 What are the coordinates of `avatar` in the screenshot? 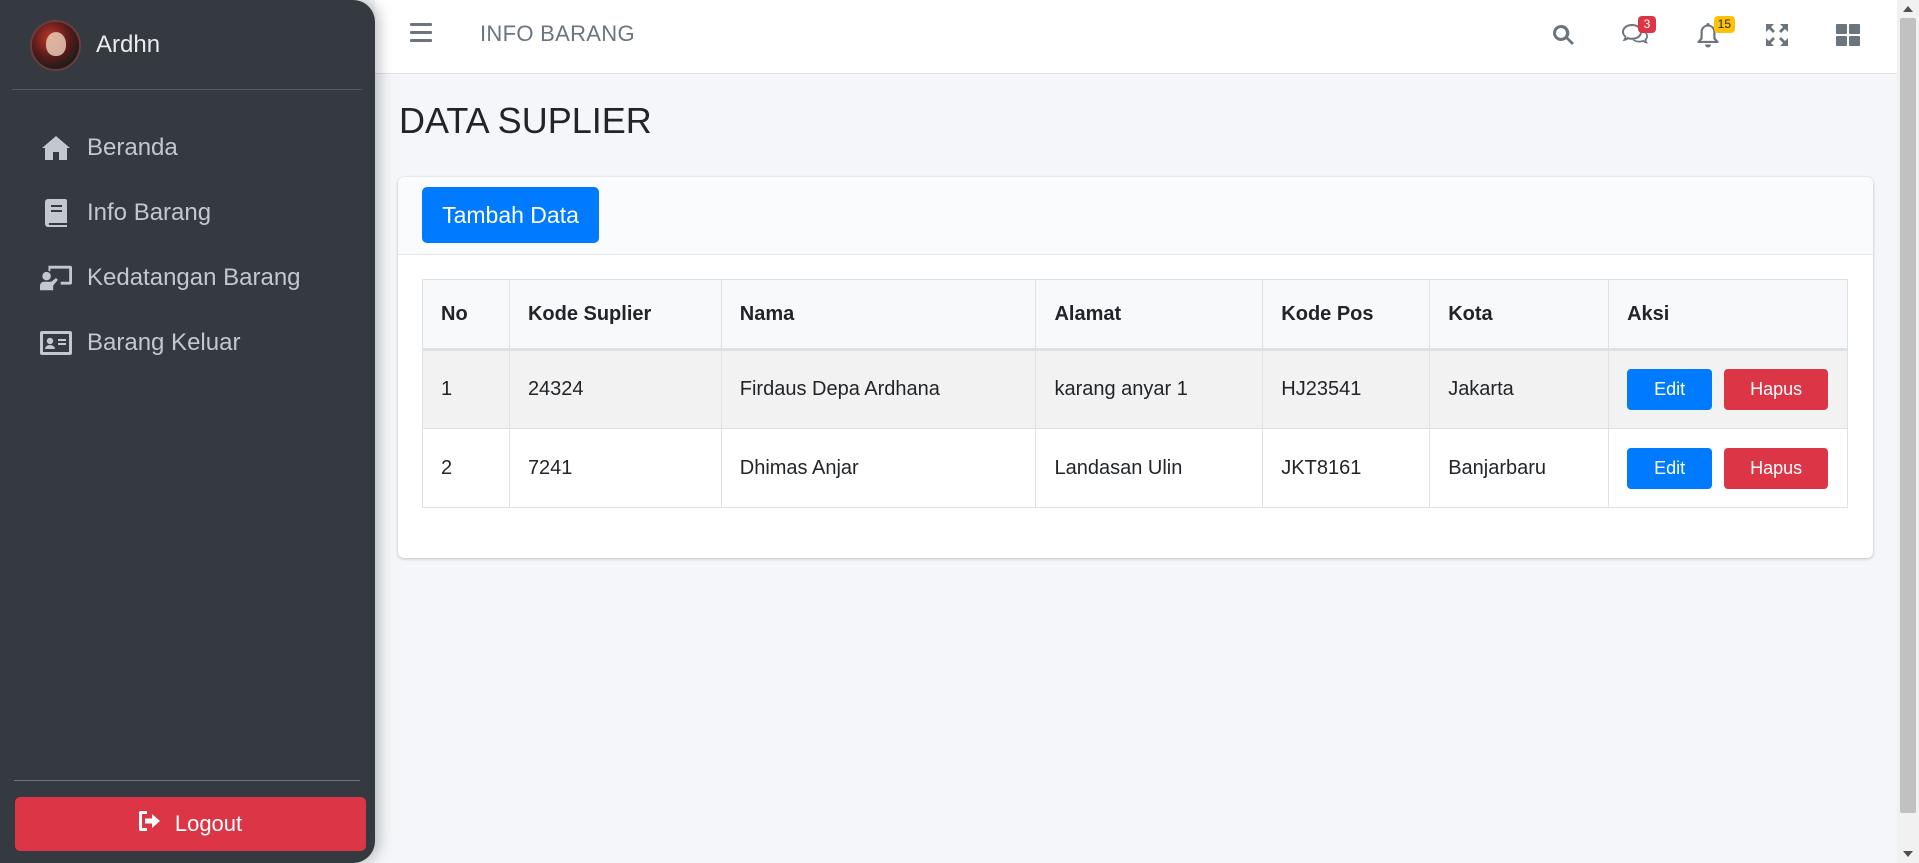 It's located at (55, 45).